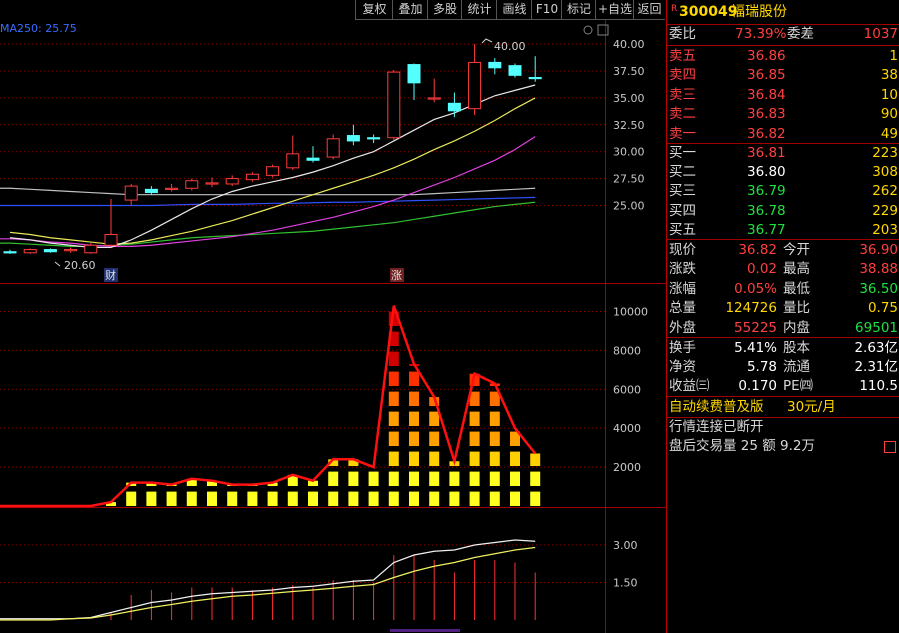 The height and width of the screenshot is (633, 899). What do you see at coordinates (514, 10) in the screenshot?
I see `toolbar-button-4: 画线` at bounding box center [514, 10].